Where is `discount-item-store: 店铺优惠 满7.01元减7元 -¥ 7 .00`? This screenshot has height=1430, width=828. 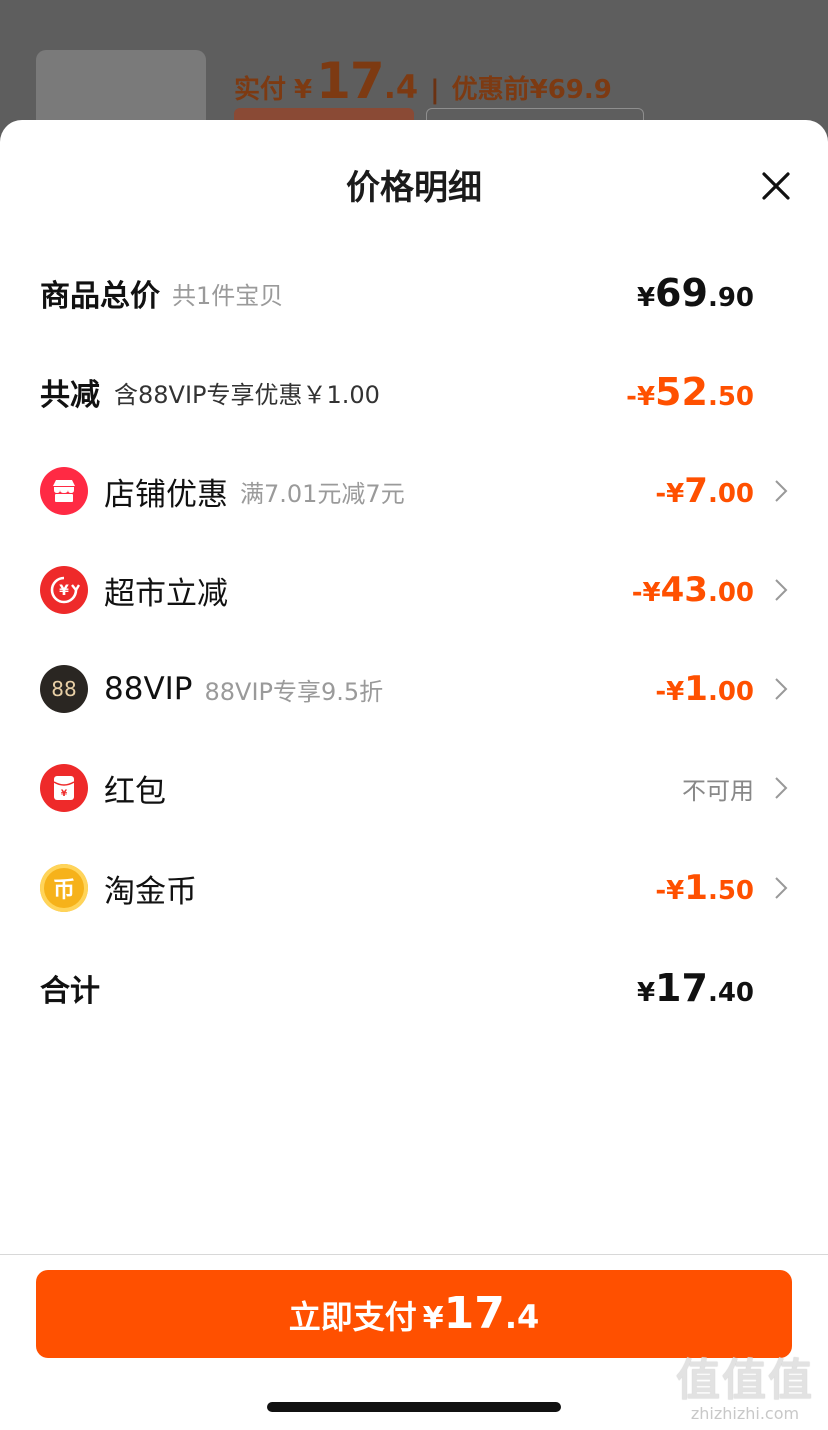
discount-item-store: 店铺优惠 满7.01元减7元 -¥ 7 .00 is located at coordinates (414, 491).